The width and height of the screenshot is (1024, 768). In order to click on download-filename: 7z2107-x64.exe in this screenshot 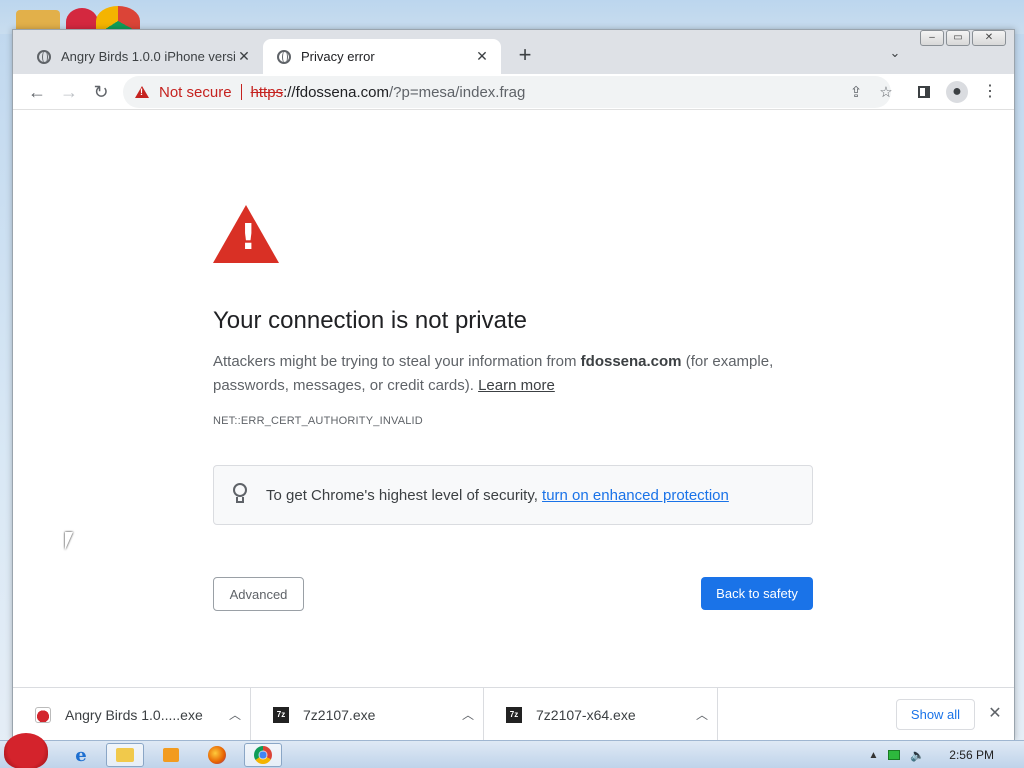, I will do `click(586, 714)`.